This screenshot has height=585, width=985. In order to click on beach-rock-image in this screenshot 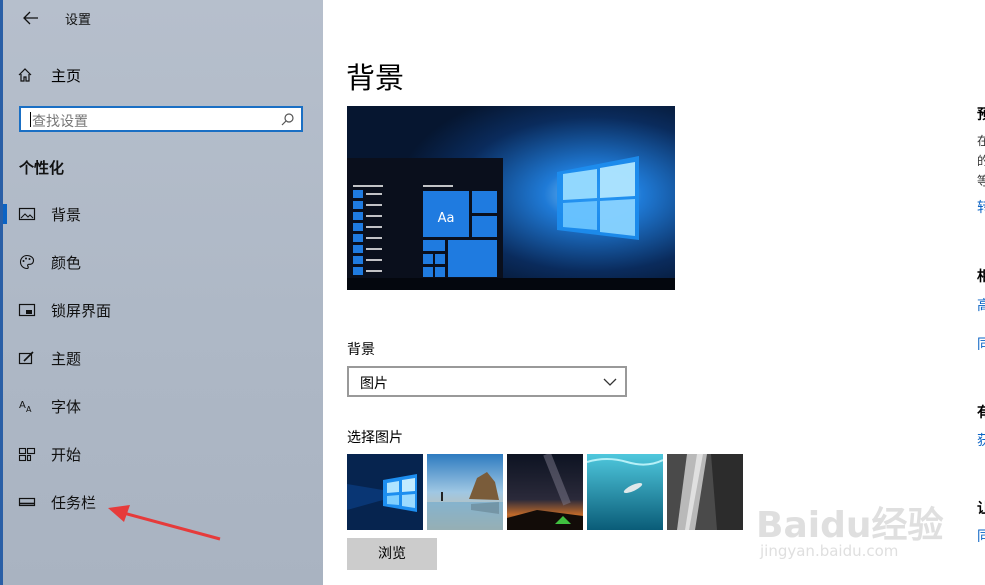, I will do `click(465, 492)`.